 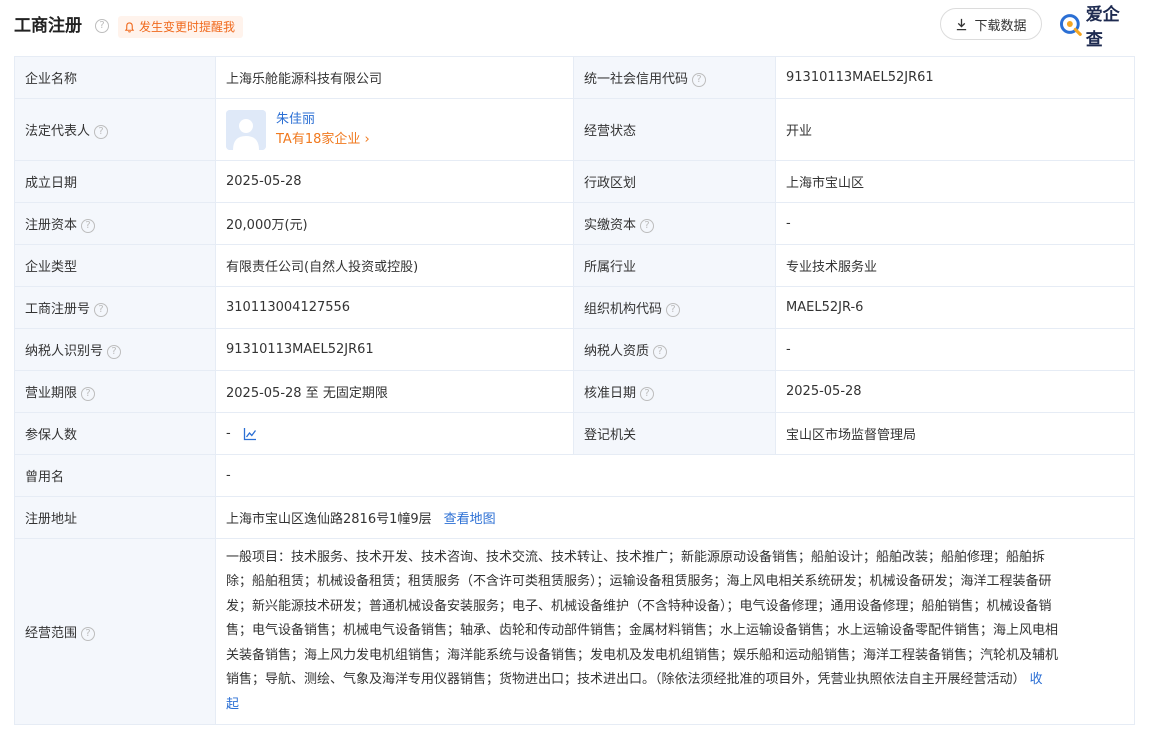 What do you see at coordinates (329, 519) in the screenshot?
I see `value-address-text: 上海市宝山区逸仙路2816号1幢9层` at bounding box center [329, 519].